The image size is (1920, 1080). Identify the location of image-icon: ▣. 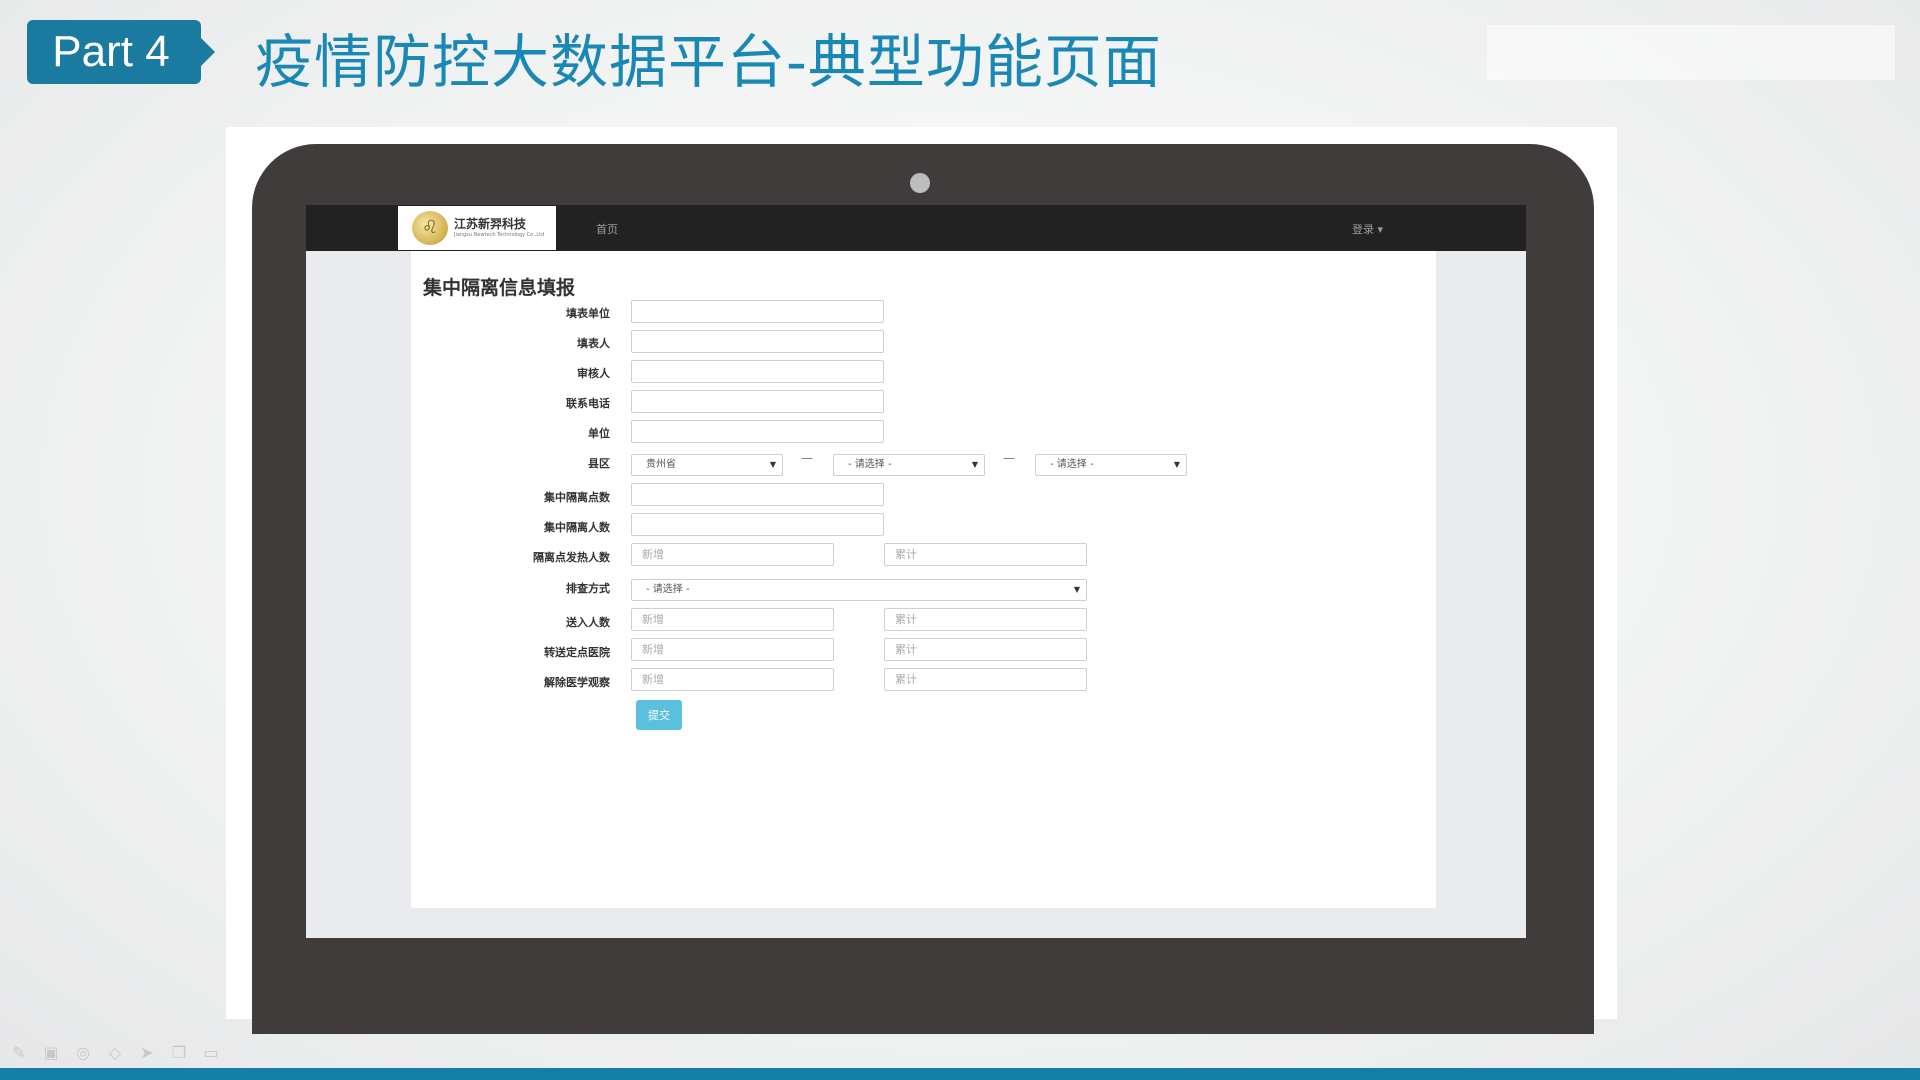
(51, 1053).